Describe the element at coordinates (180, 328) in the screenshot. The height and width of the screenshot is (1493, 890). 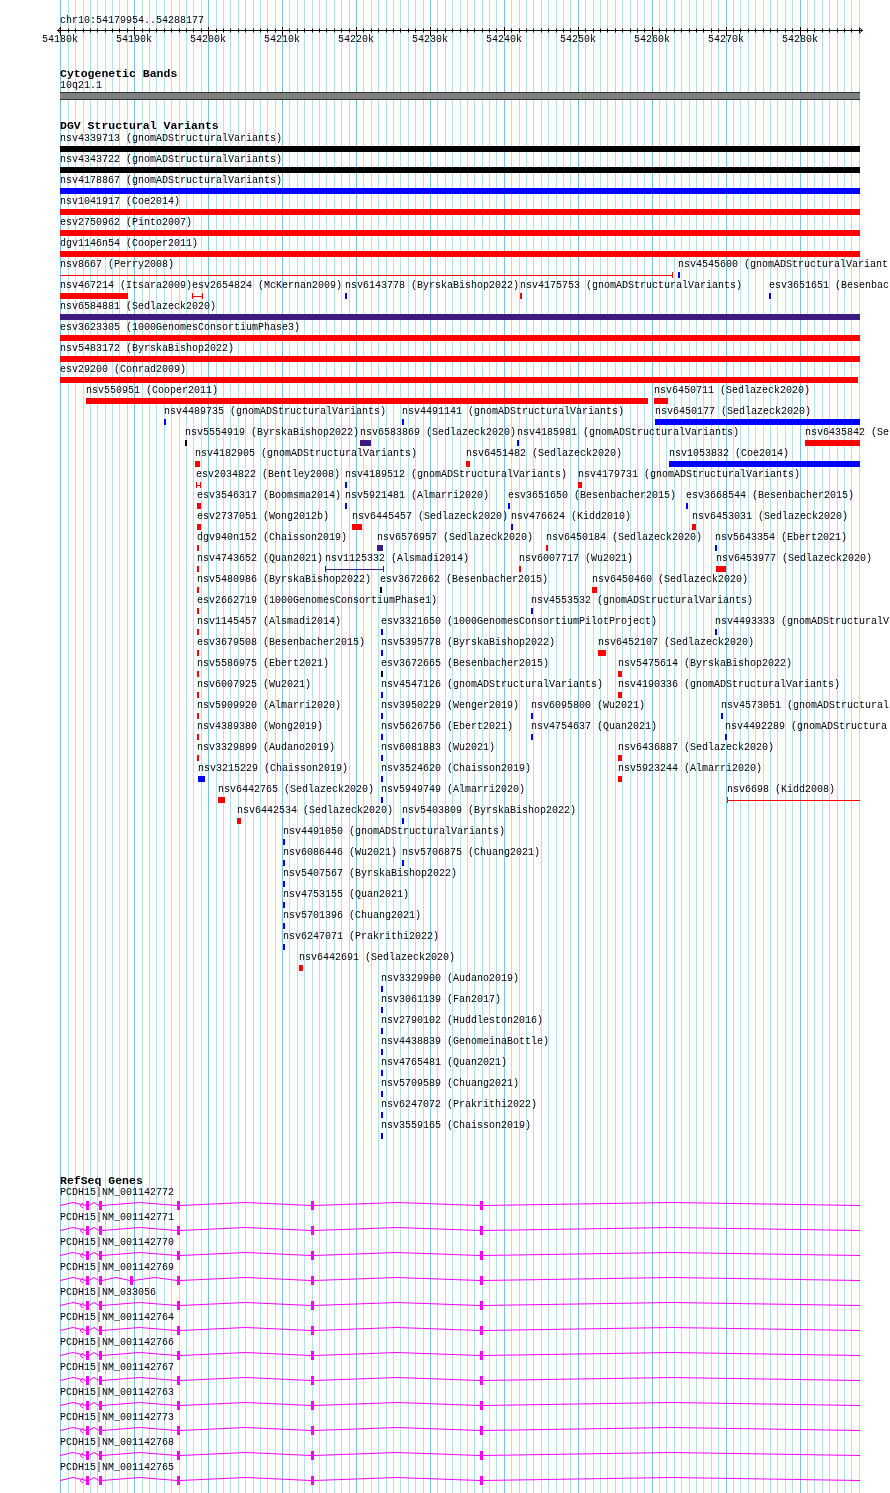
I see `variant-label: esv3623305 (1000GenomesConsortiumPhase3)` at that location.